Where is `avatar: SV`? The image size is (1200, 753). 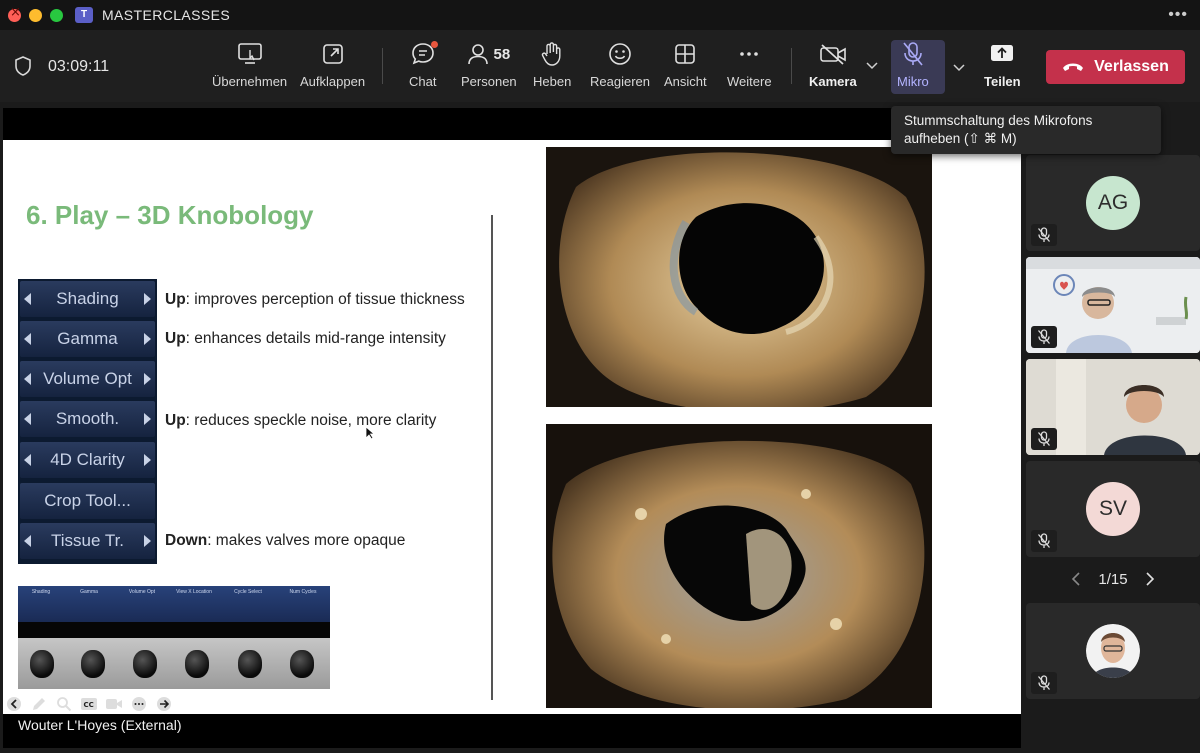 avatar: SV is located at coordinates (1113, 509).